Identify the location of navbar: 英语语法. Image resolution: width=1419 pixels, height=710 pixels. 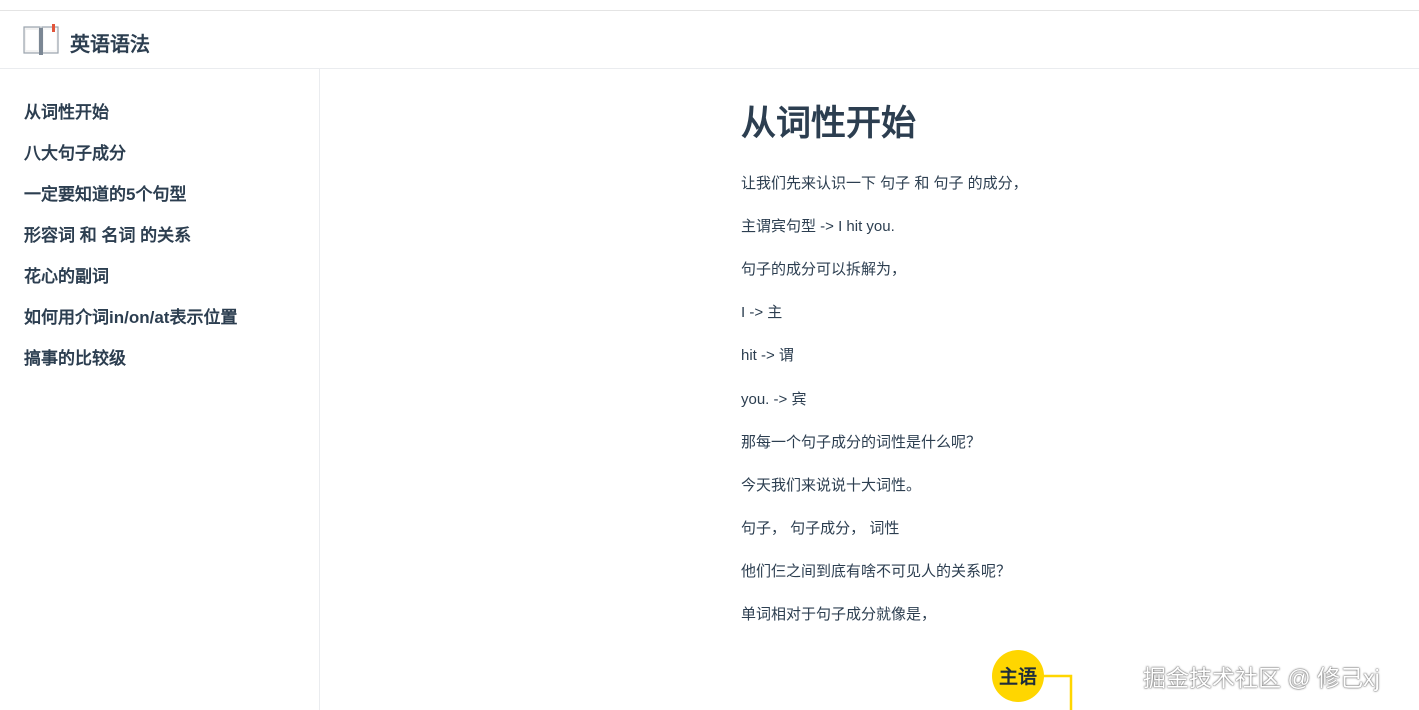
(709, 40).